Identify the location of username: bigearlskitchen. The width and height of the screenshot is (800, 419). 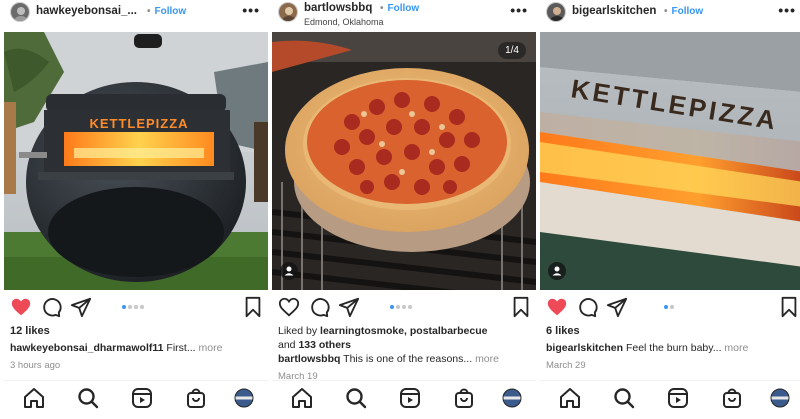
(614, 11).